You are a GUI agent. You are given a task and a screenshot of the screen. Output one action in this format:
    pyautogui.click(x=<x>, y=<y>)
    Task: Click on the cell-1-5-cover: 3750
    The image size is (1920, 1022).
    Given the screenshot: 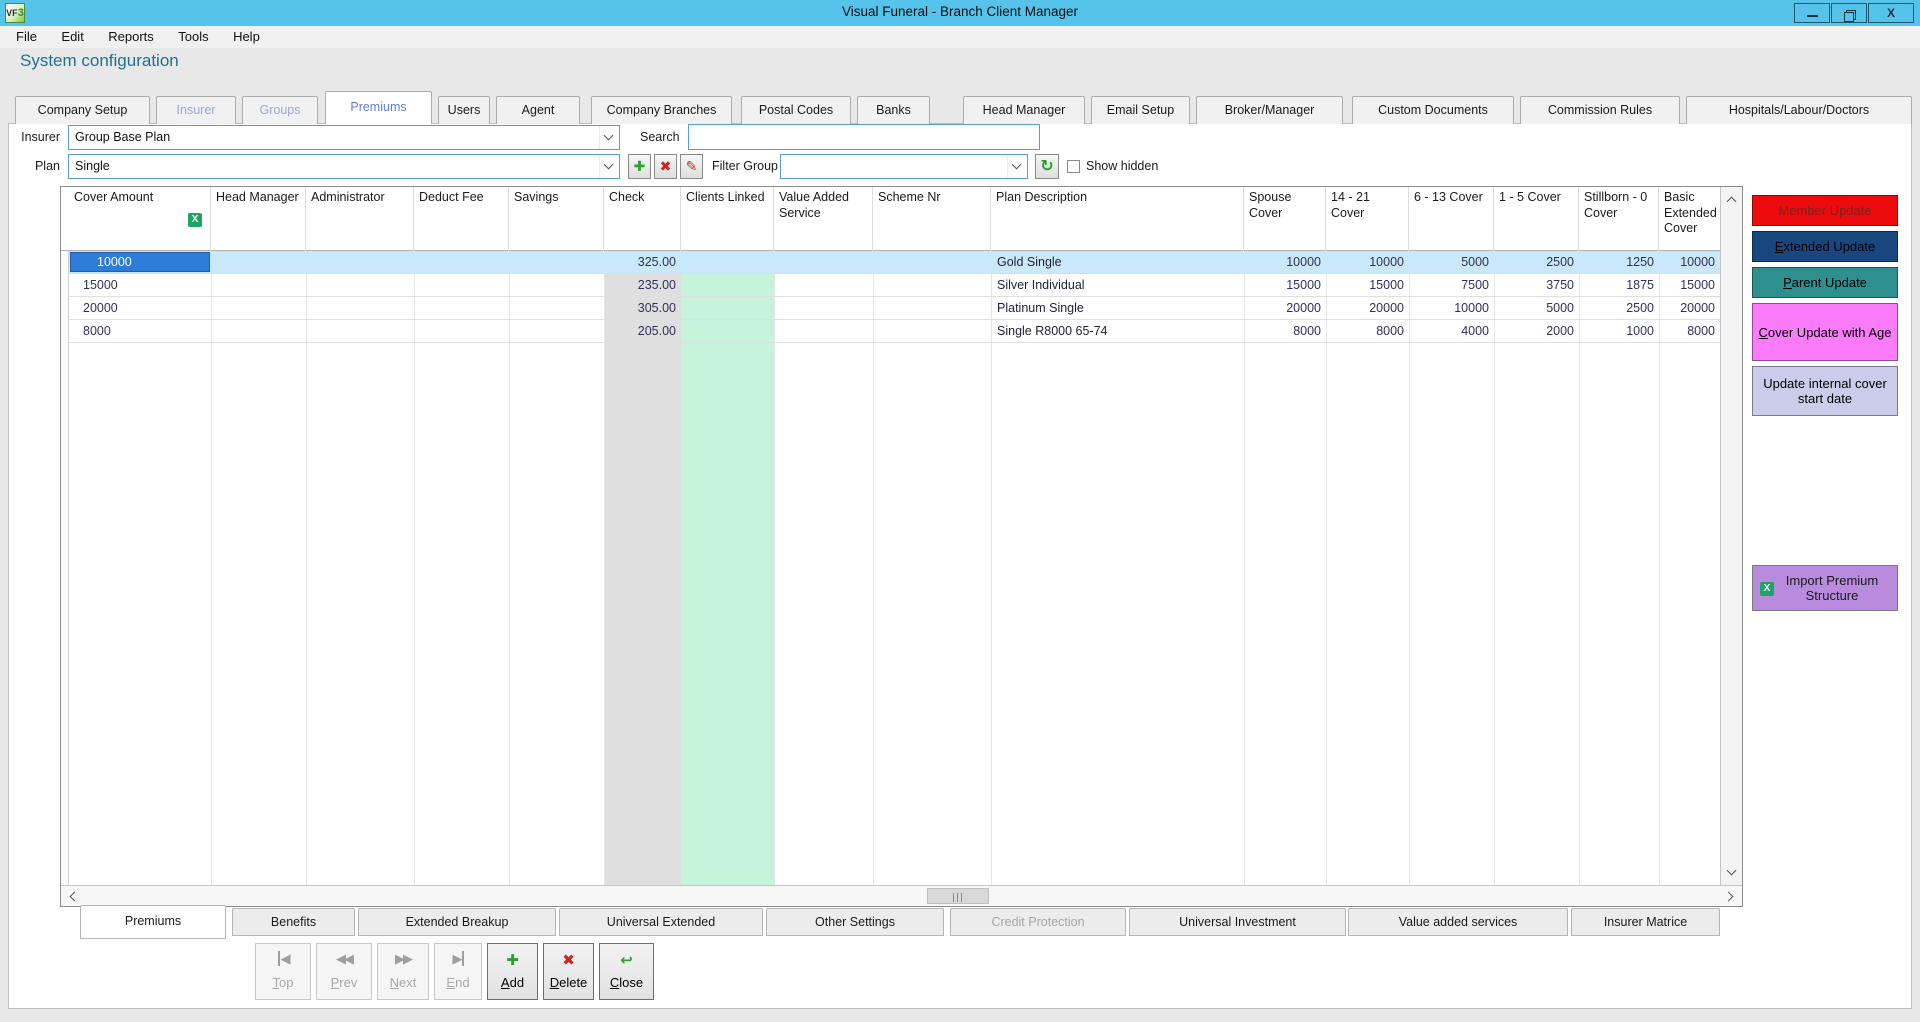 What is the action you would take?
    pyautogui.click(x=1536, y=285)
    